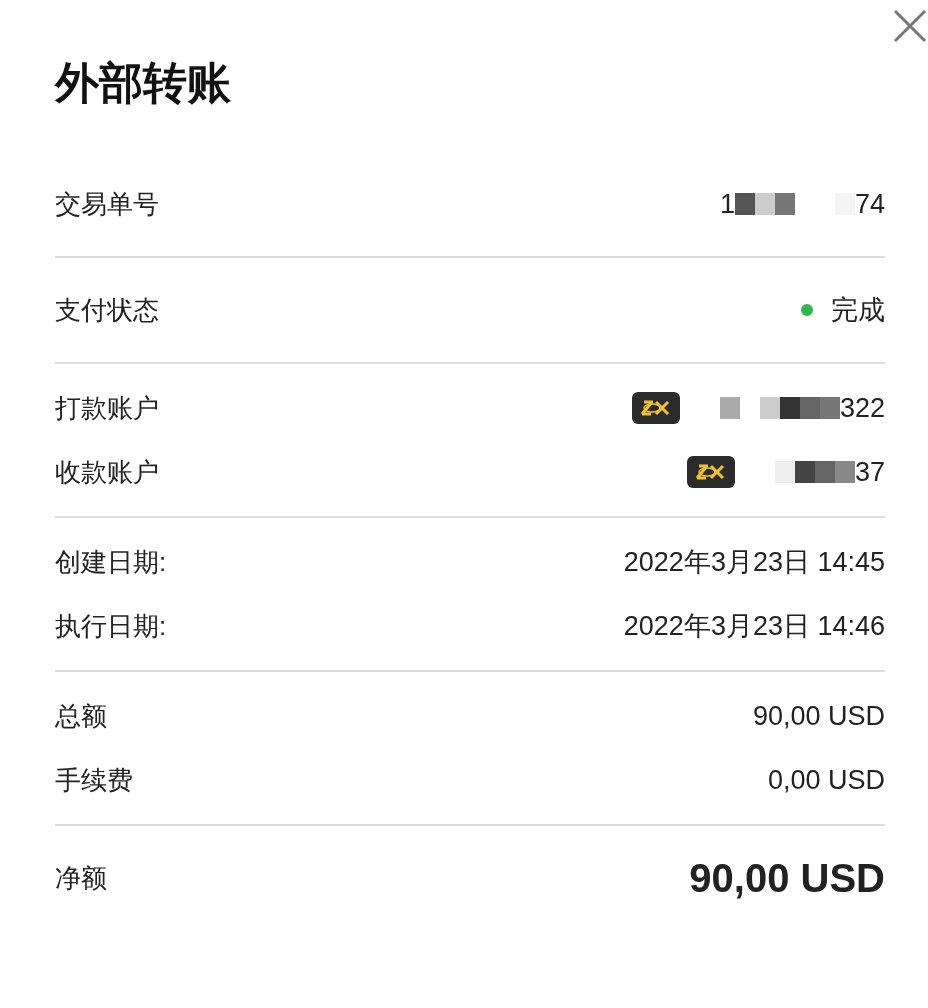  I want to click on date-value: 2022年3月23日 14:46, so click(754, 626).